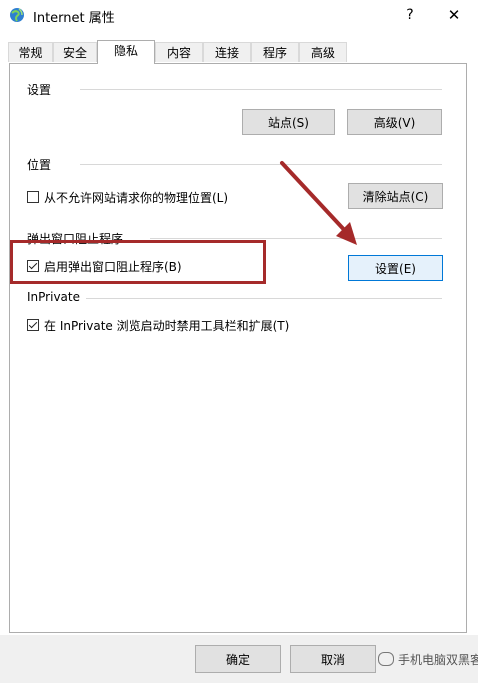  I want to click on watermark: 手机电脑双黑客, so click(428, 659).